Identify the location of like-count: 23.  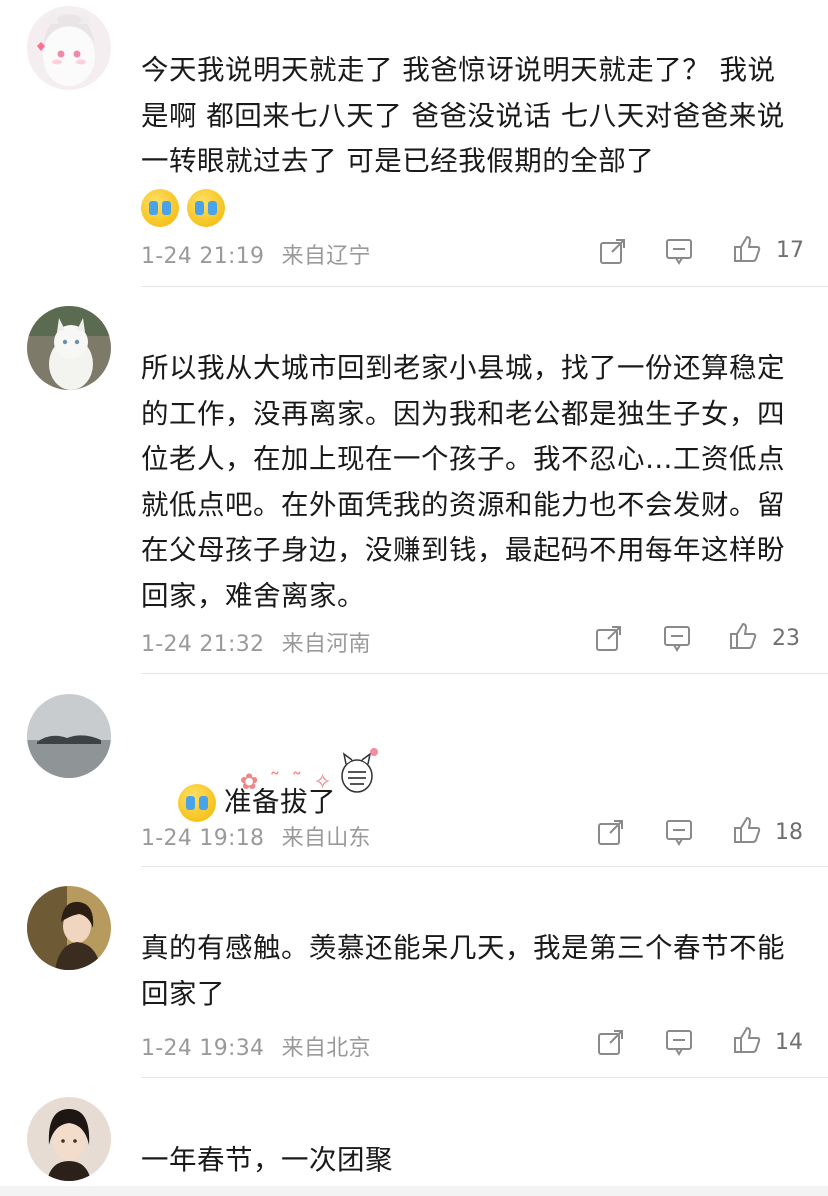
(786, 638).